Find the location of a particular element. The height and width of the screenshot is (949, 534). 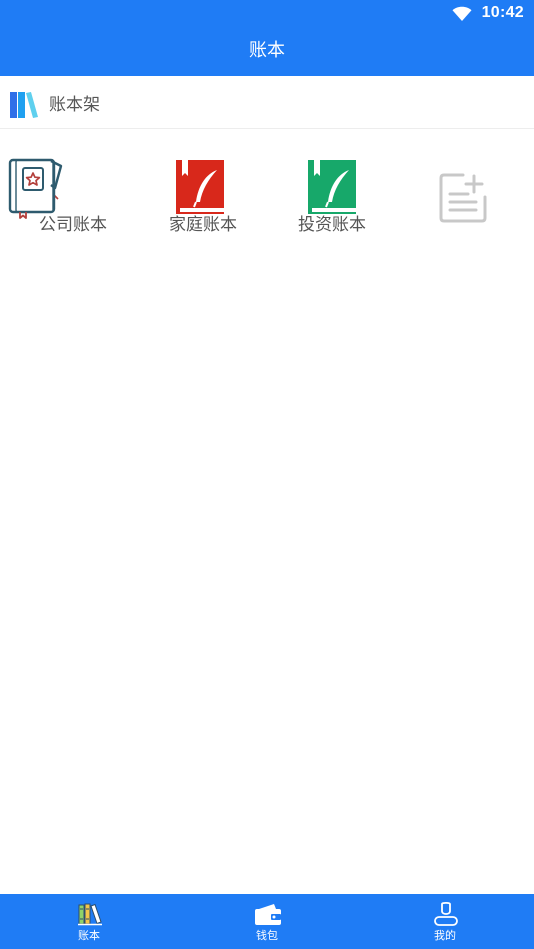

ledger-label: 家庭账本 is located at coordinates (203, 225).